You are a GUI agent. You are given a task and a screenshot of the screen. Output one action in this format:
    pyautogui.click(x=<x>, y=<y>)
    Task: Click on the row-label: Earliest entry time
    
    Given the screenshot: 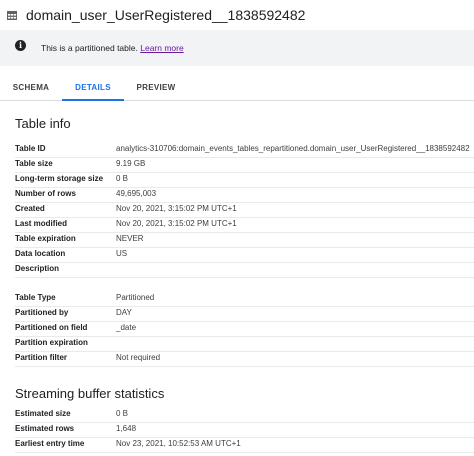 What is the action you would take?
    pyautogui.click(x=50, y=443)
    